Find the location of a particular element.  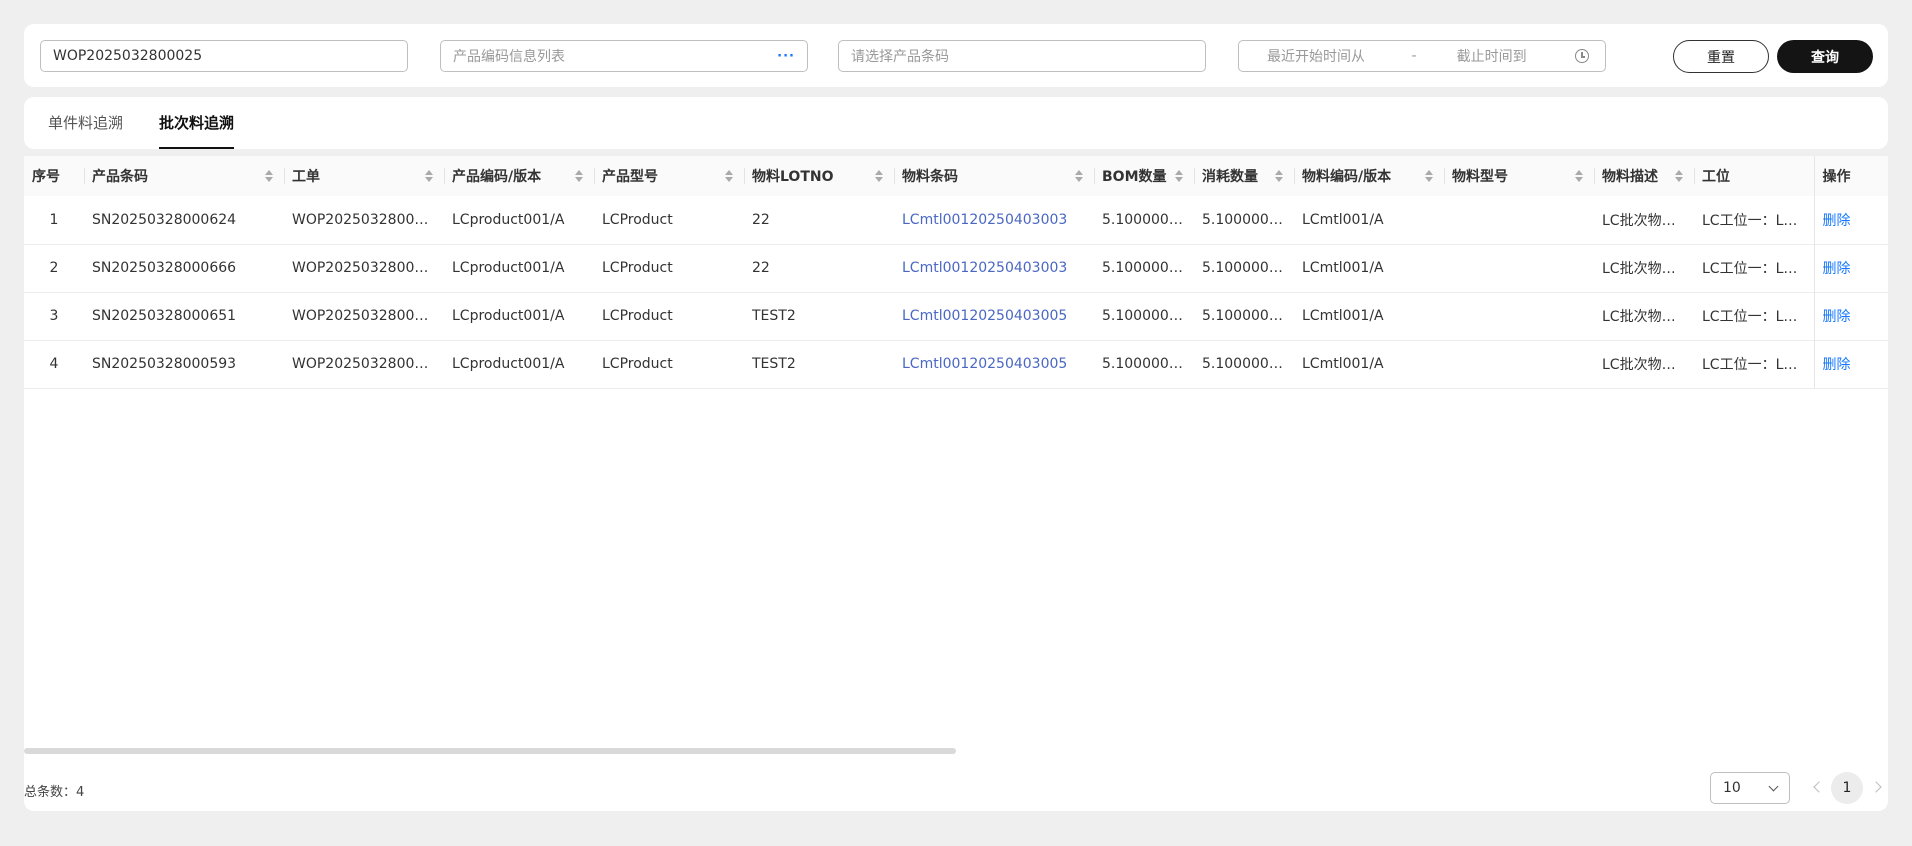

column-header-consumed-qty: 消耗数量 is located at coordinates (1244, 176).